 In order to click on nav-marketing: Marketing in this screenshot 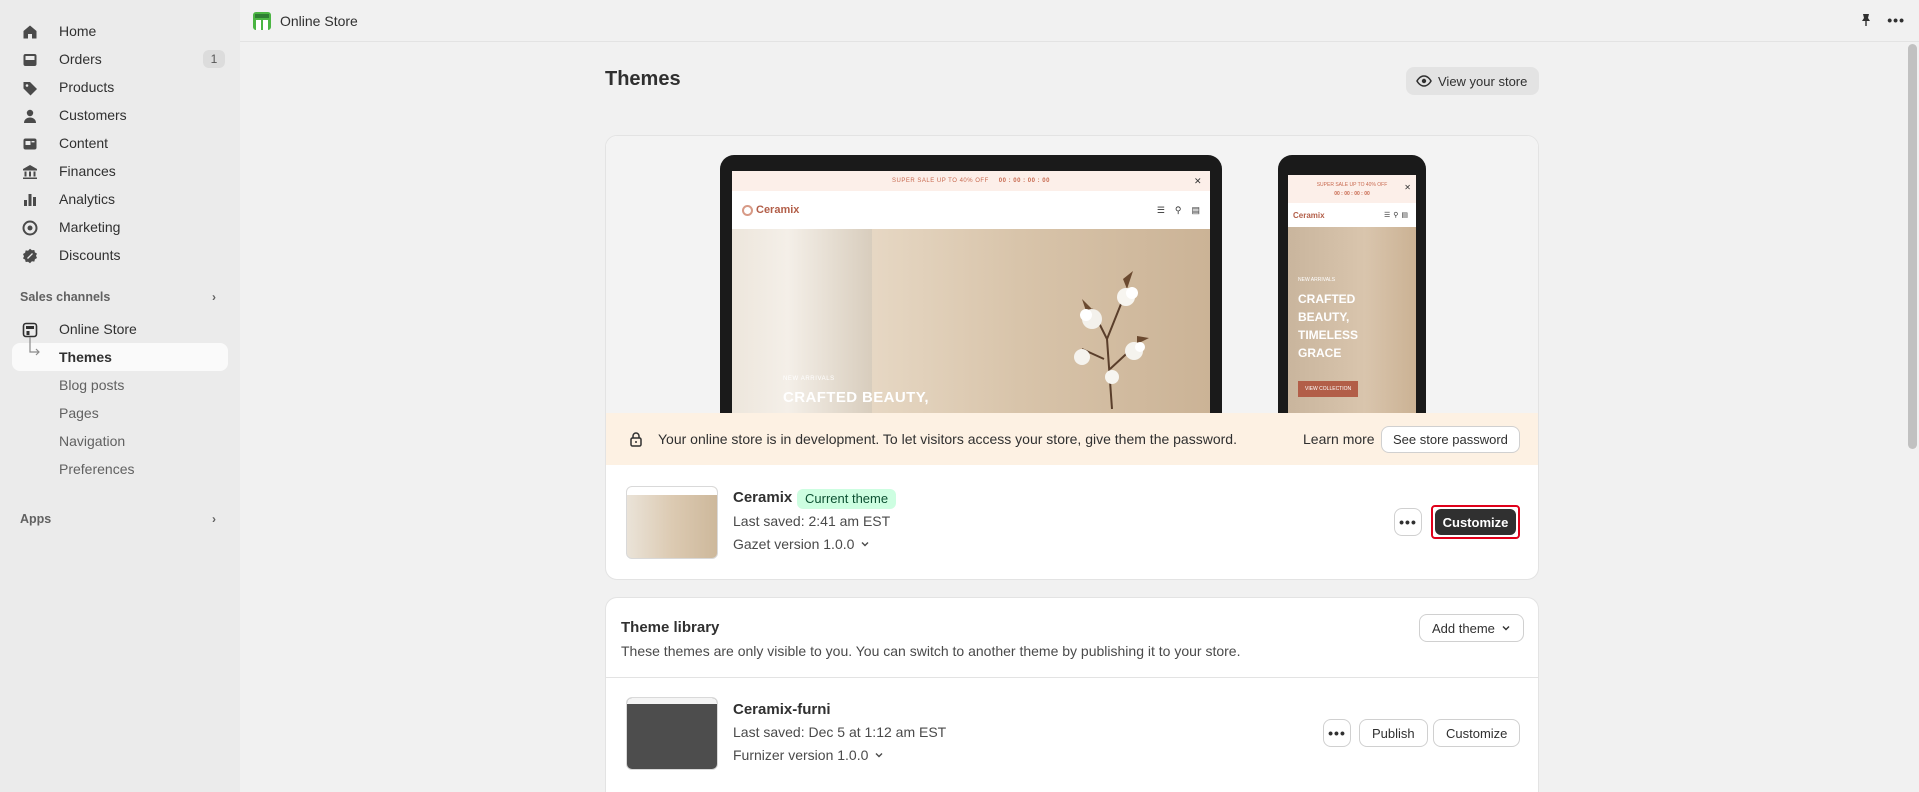, I will do `click(120, 227)`.